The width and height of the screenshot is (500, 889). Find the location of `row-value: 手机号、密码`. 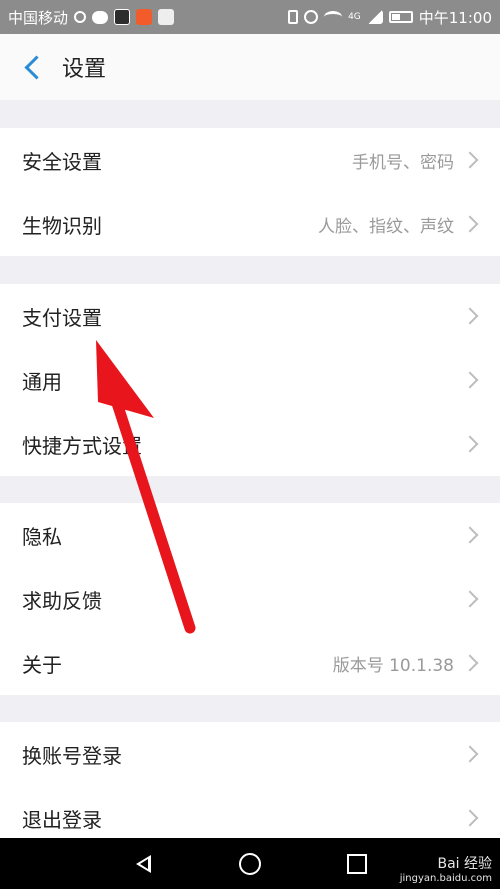

row-value: 手机号、密码 is located at coordinates (403, 162).